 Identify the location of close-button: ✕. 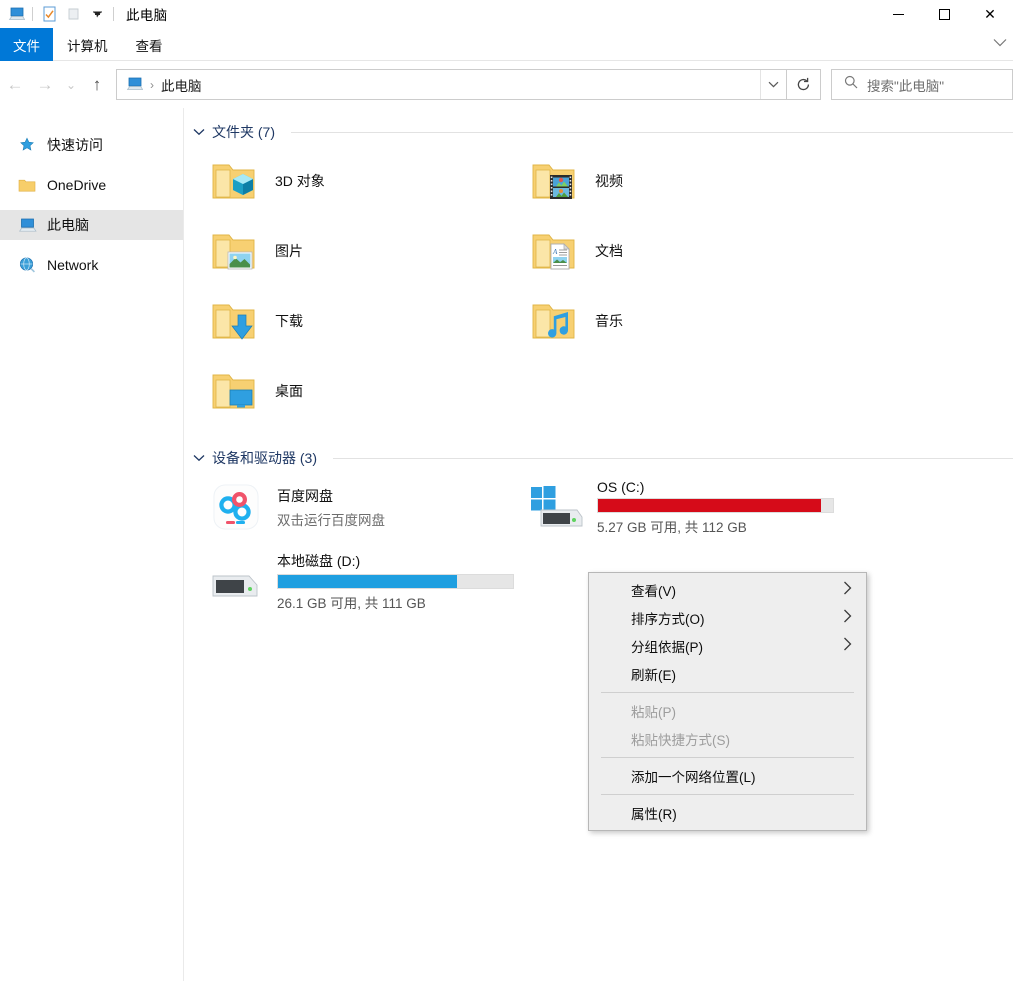
(990, 14).